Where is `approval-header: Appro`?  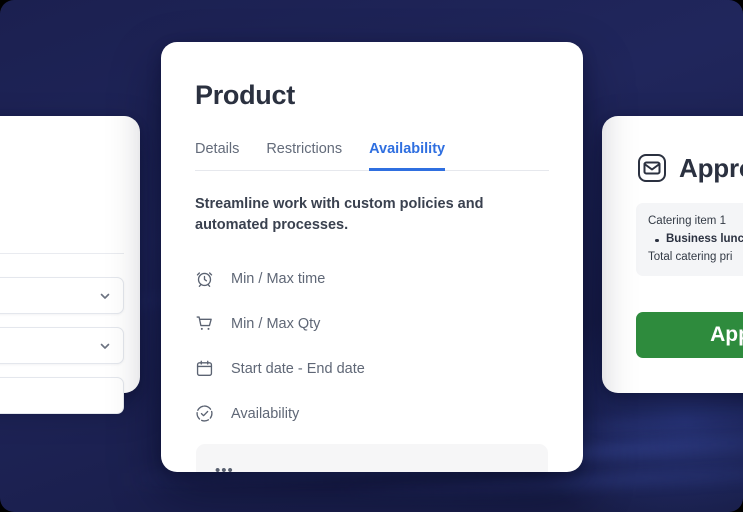 approval-header: Appro is located at coordinates (689, 168).